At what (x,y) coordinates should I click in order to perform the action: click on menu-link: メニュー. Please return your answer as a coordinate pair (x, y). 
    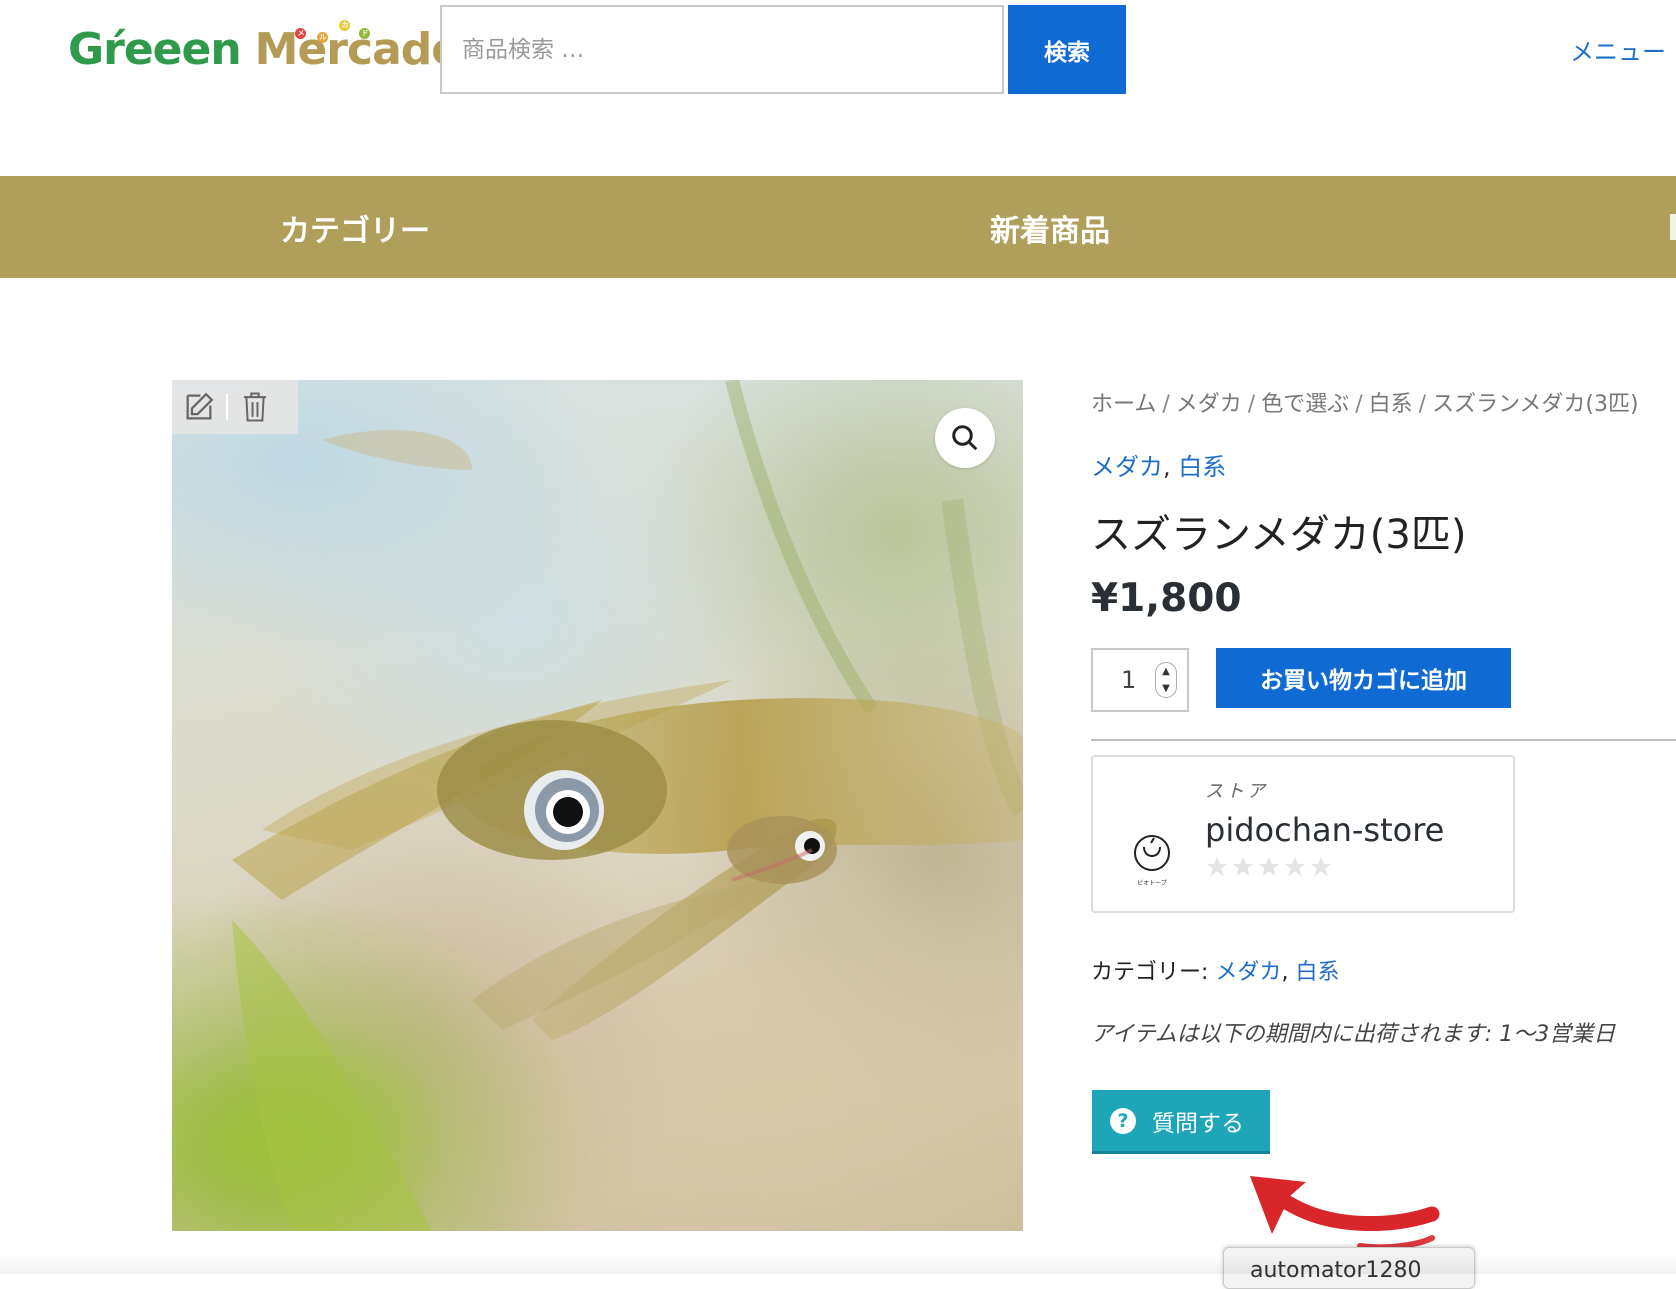
    Looking at the image, I should click on (1618, 49).